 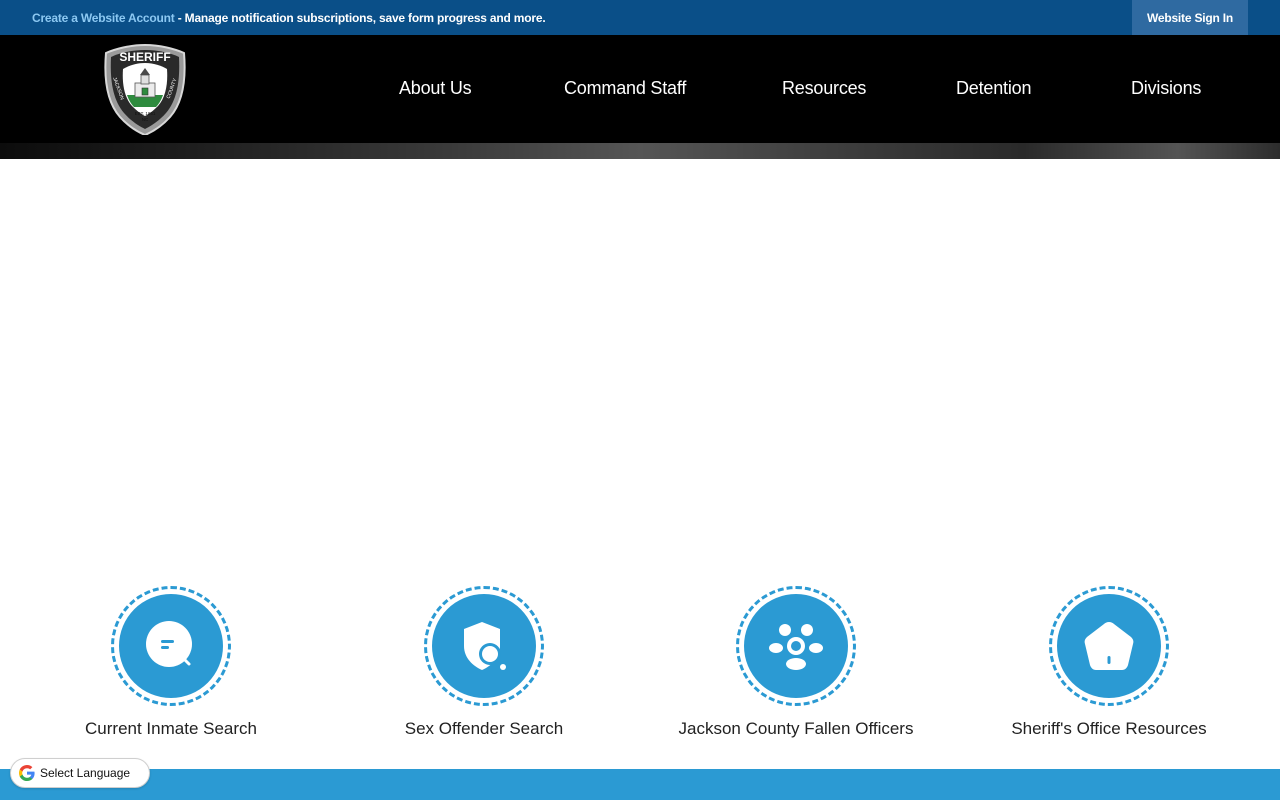 I want to click on quick-link-inmate-search: Current Inmate Search, so click(x=171, y=666).